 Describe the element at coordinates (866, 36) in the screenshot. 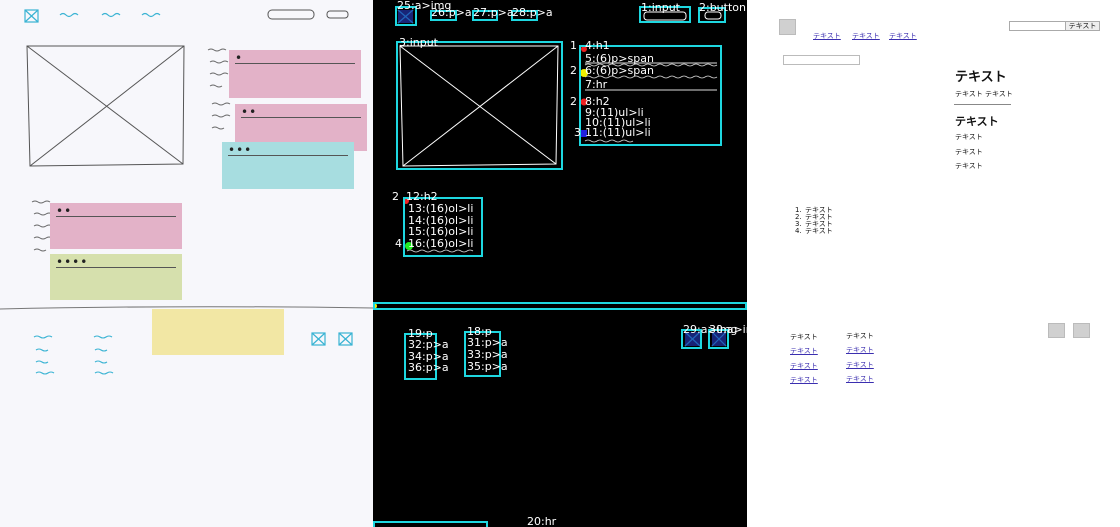

I see `nav-link-2: テキスト` at that location.